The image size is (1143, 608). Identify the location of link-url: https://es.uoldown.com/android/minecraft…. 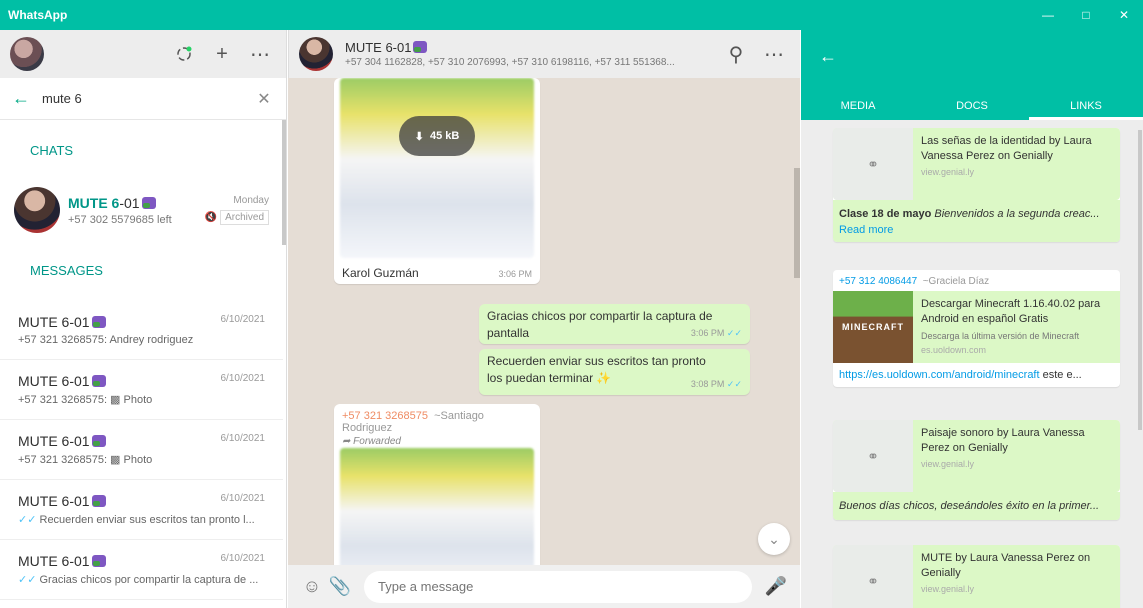
(976, 375).